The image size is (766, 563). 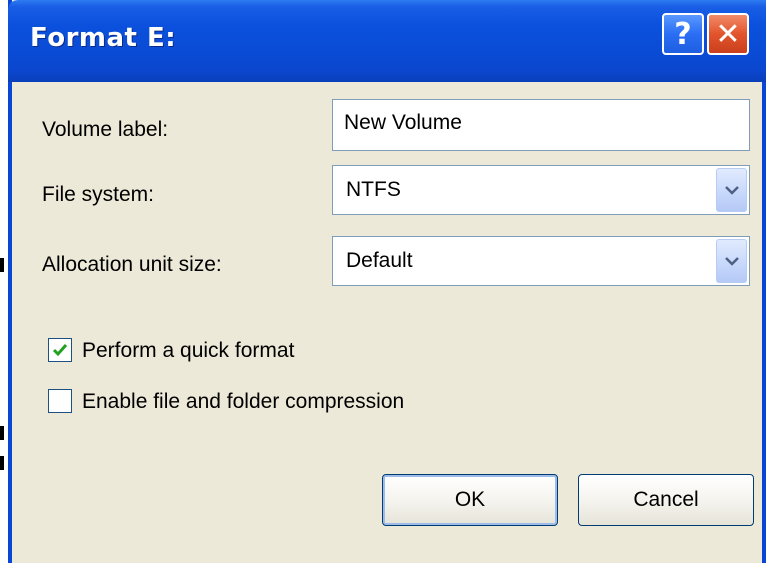 What do you see at coordinates (379, 260) in the screenshot?
I see `allocation-unit-size-value: Default` at bounding box center [379, 260].